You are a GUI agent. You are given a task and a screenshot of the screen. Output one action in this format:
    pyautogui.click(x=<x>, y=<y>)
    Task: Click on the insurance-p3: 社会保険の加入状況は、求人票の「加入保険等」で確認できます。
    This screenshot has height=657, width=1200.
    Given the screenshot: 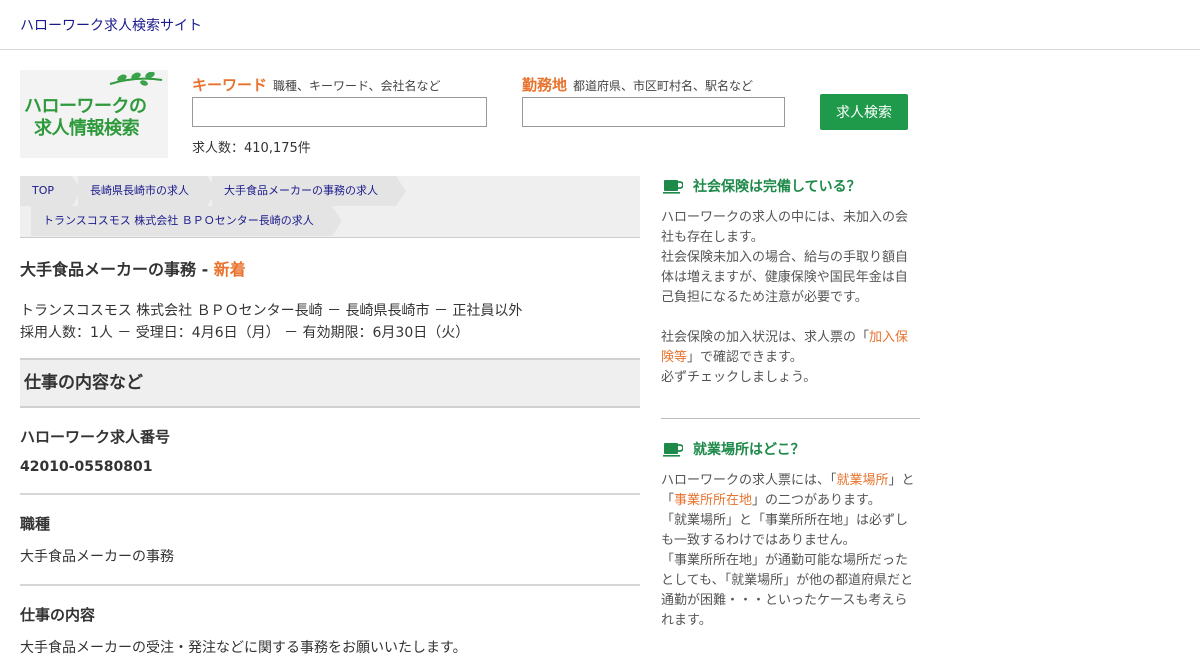 What is the action you would take?
    pyautogui.click(x=790, y=348)
    